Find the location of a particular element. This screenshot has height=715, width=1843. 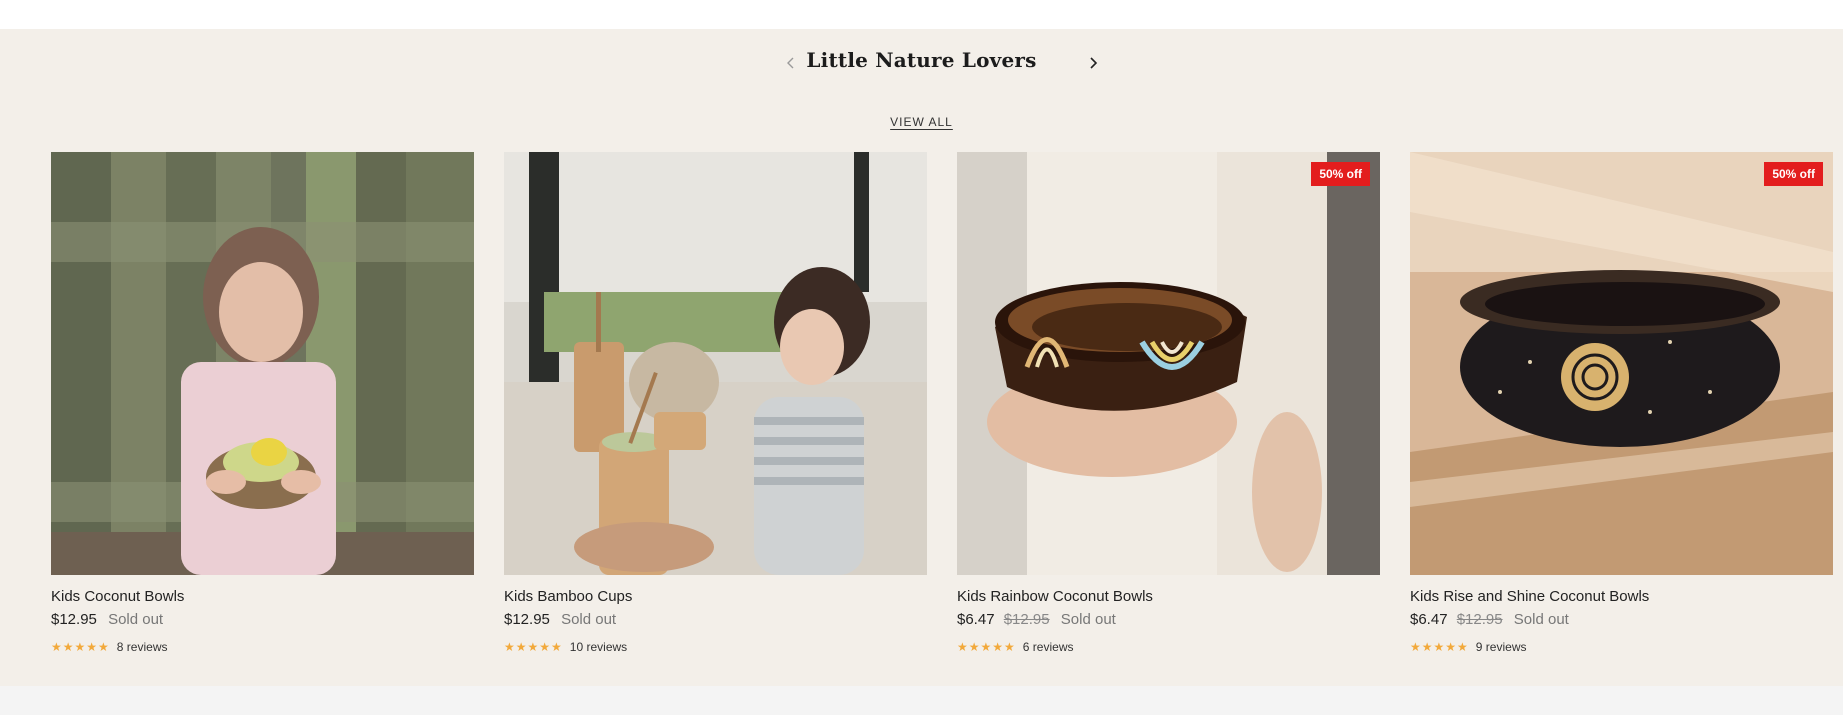

review-count: 6 reviews is located at coordinates (1048, 647).